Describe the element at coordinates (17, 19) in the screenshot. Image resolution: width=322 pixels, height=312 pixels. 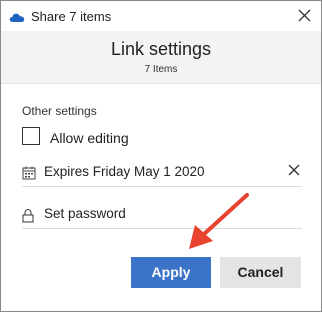
I see `onedrive-cloud-icon` at that location.